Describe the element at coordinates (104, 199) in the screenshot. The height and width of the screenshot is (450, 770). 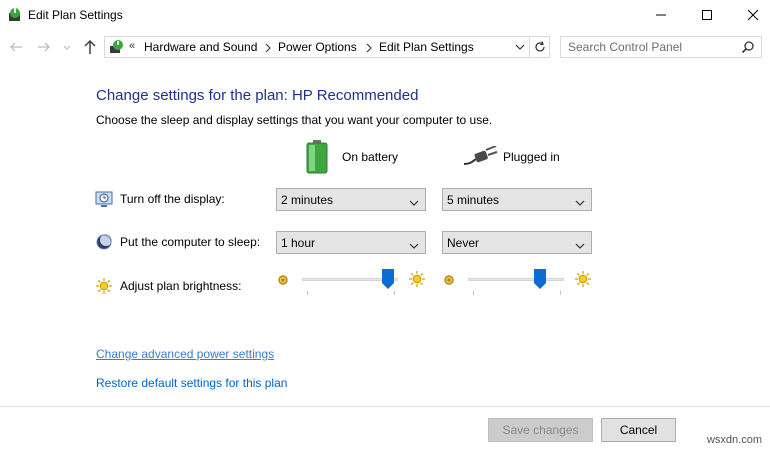
I see `display-timer-icon` at that location.